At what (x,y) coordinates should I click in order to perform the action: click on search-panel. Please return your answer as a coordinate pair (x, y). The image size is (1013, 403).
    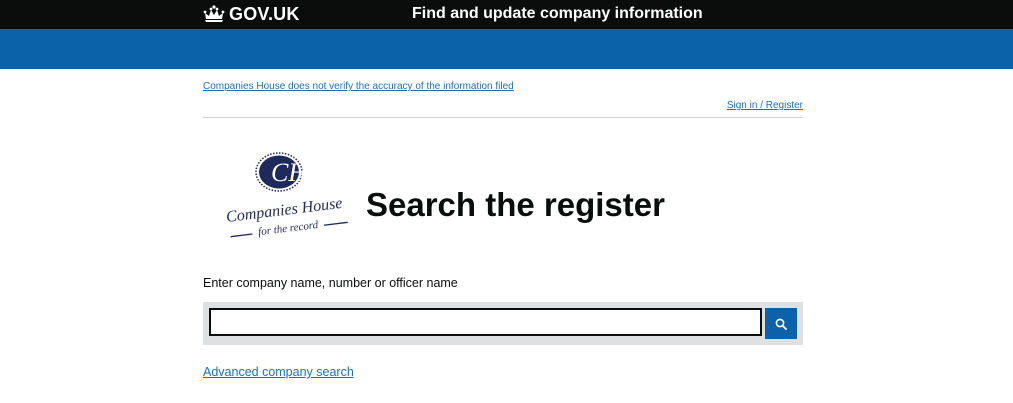
    Looking at the image, I should click on (503, 323).